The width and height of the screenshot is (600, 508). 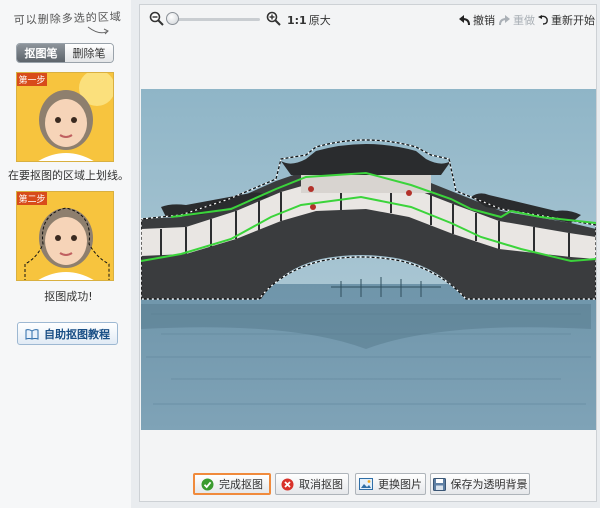 I want to click on image-icon, so click(x=366, y=484).